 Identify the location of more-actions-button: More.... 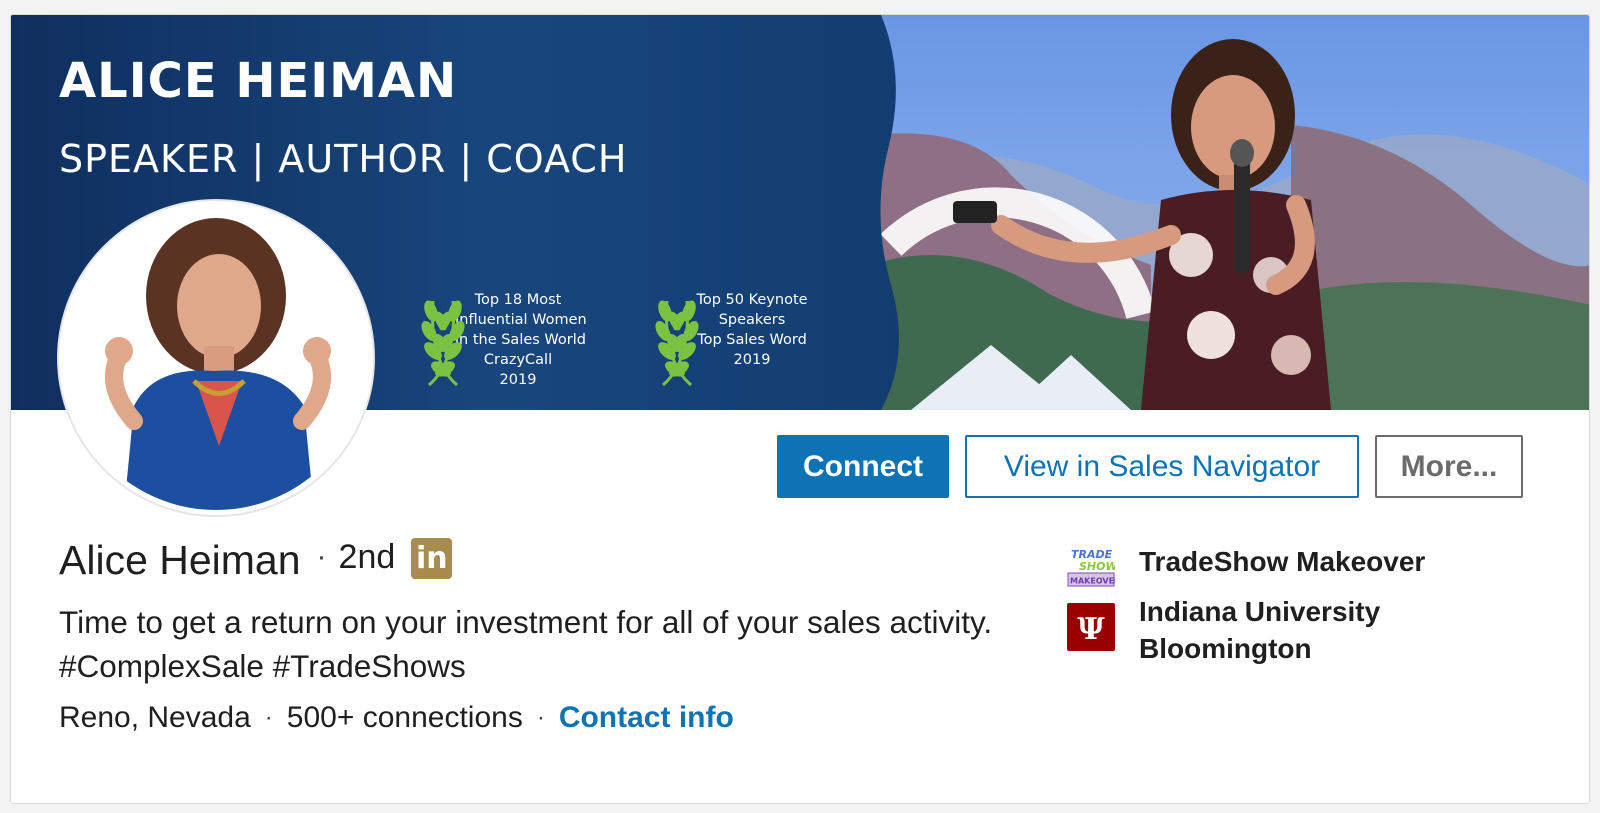
(1449, 466).